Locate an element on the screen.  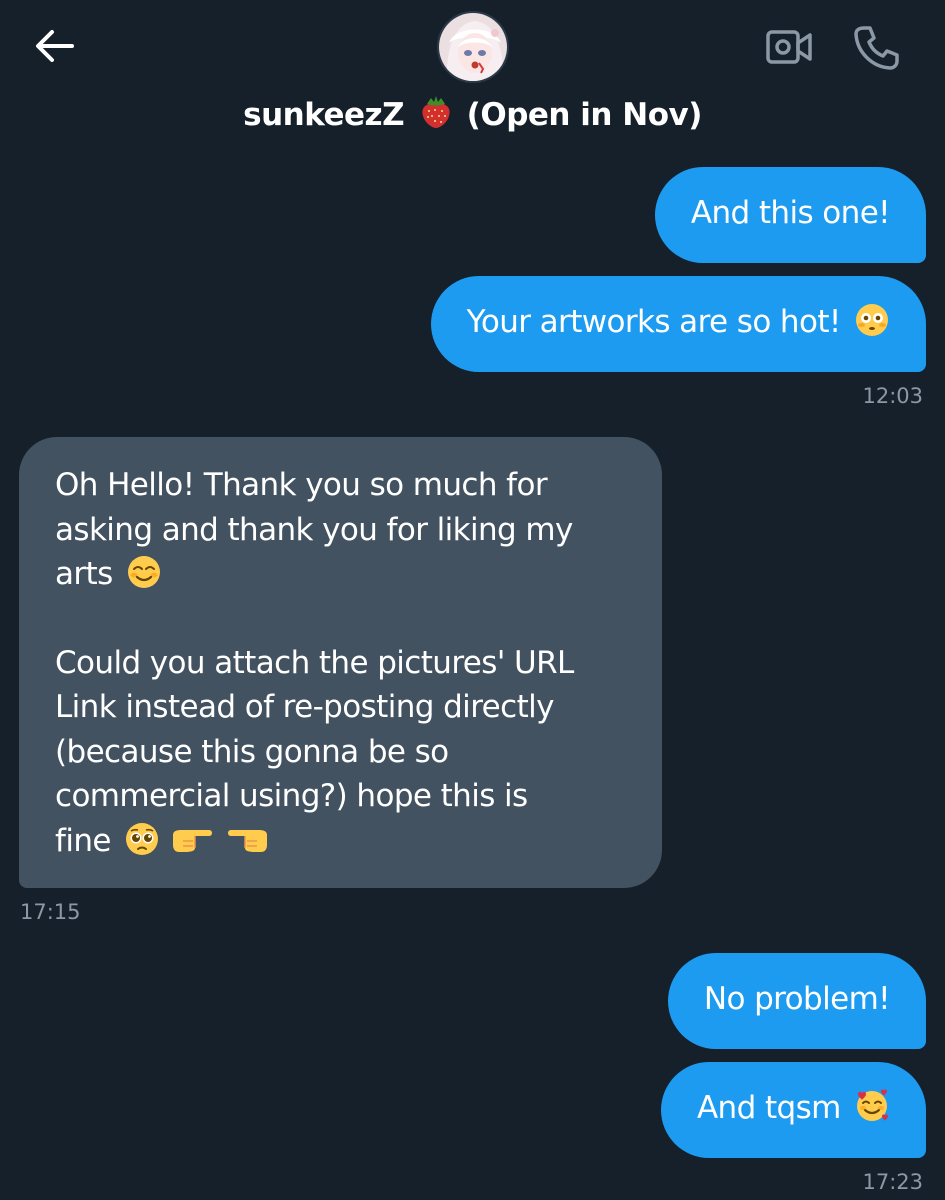
message-line: Could you attach the pictures' URL is located at coordinates (314, 662).